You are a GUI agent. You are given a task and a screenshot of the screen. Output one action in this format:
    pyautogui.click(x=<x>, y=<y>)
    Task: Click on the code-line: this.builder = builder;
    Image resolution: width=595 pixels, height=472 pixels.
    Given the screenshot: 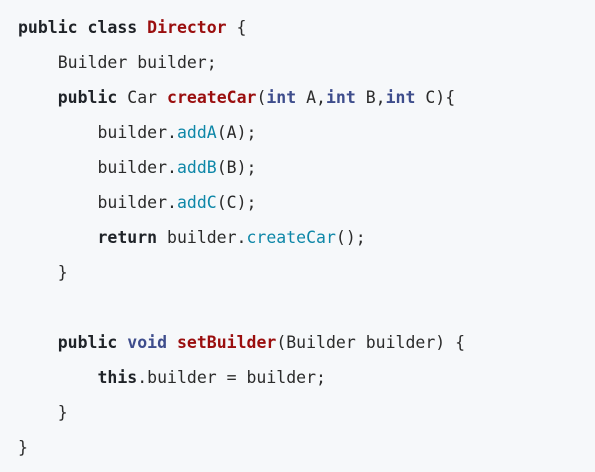 What is the action you would take?
    pyautogui.click(x=172, y=377)
    